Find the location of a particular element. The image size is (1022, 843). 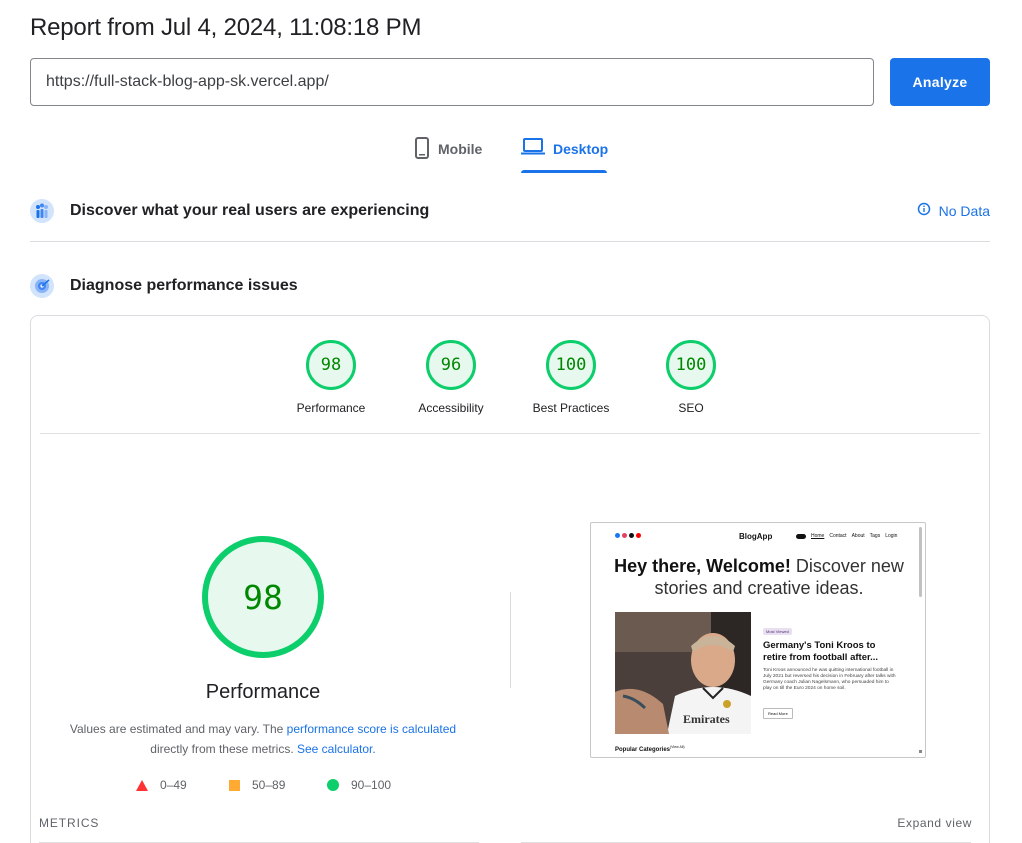

social-icons is located at coordinates (628, 535).